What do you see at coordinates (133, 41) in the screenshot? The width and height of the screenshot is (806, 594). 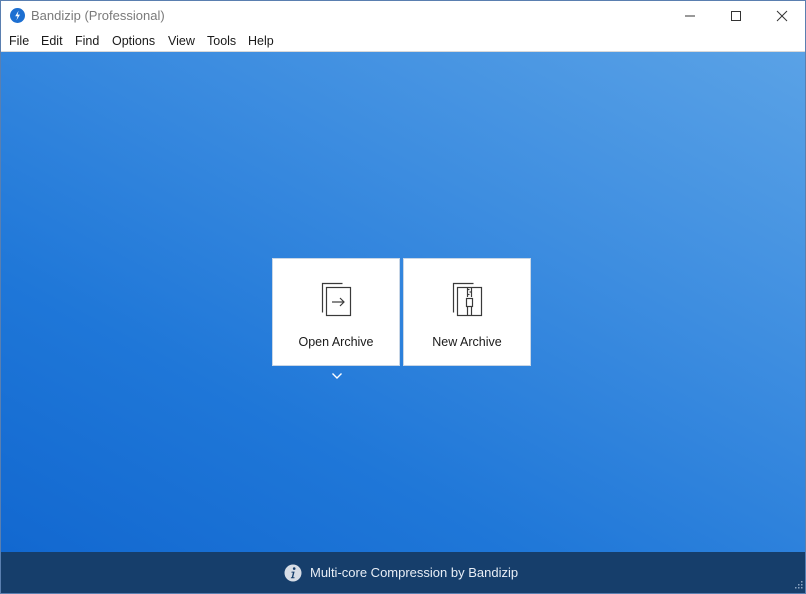 I see `menu-options: Options` at bounding box center [133, 41].